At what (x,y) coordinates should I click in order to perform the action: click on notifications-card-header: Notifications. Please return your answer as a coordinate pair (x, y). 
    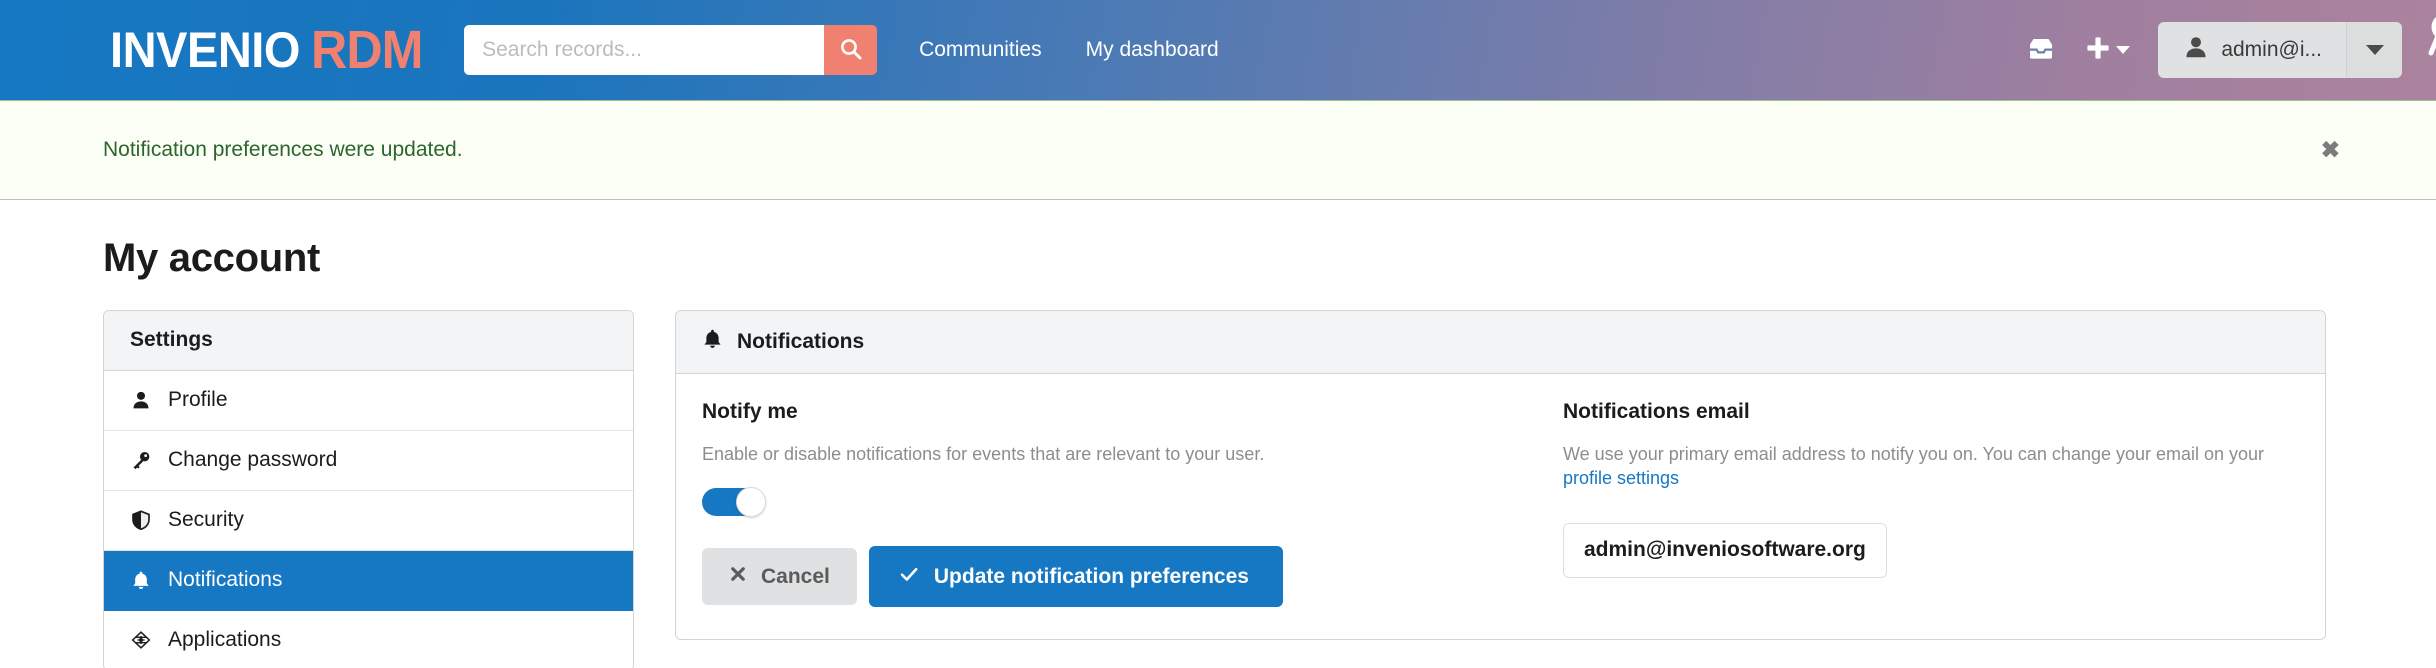
    Looking at the image, I should click on (1500, 342).